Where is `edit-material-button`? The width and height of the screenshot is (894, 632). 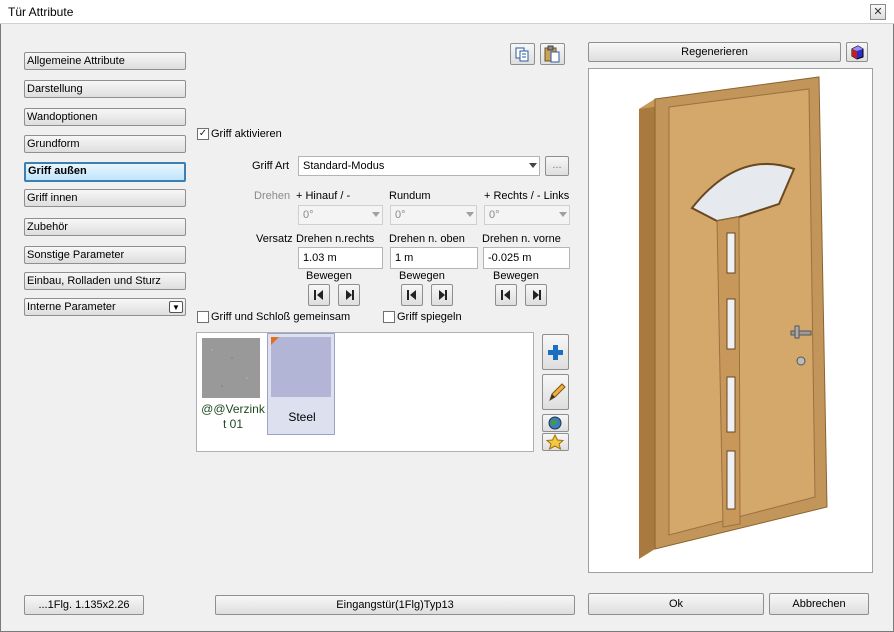 edit-material-button is located at coordinates (555, 392).